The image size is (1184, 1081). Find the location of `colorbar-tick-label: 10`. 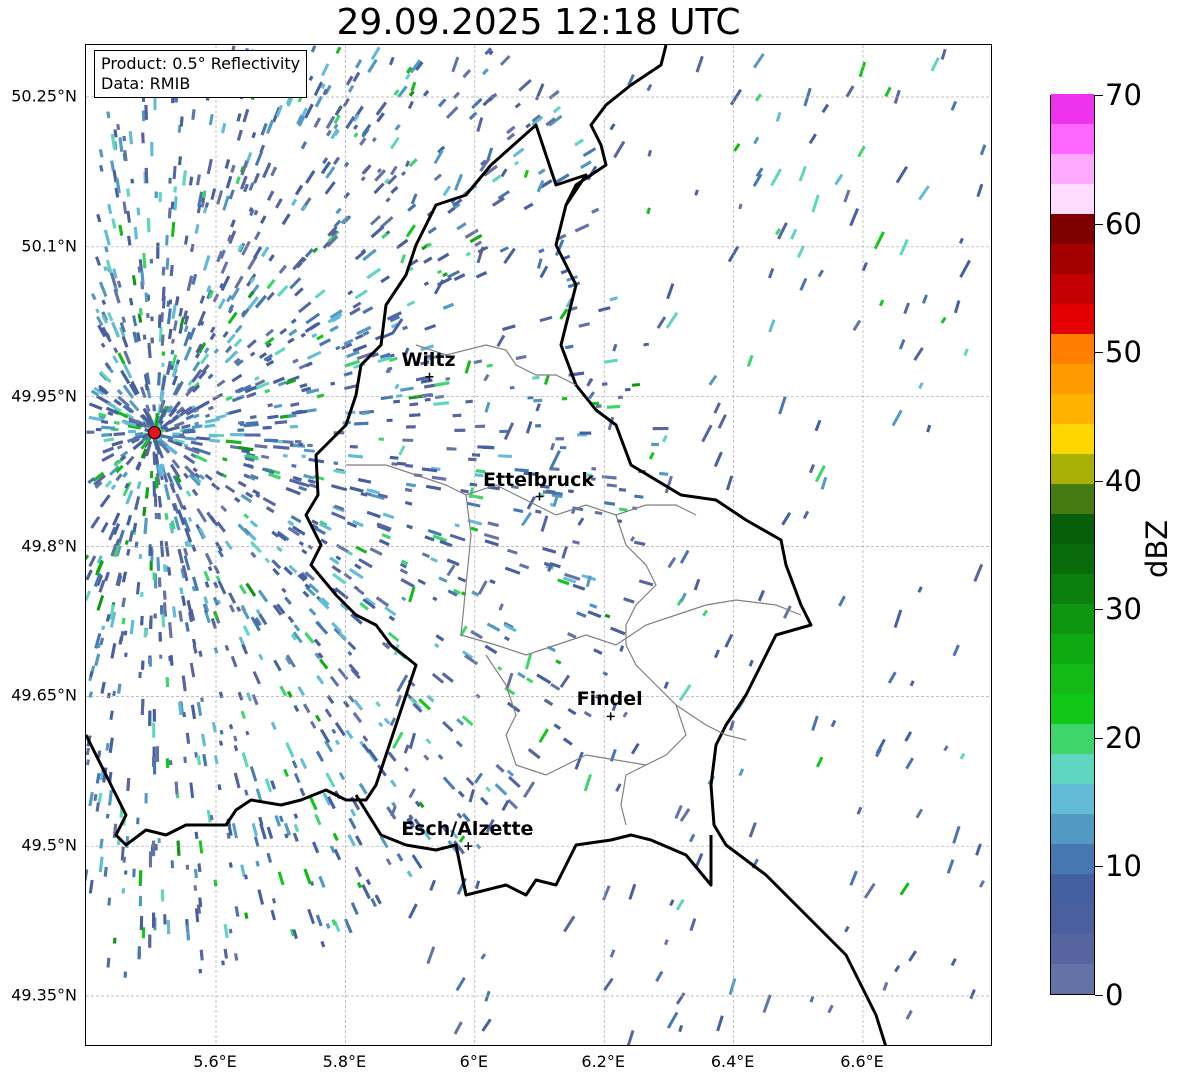

colorbar-tick-label: 10 is located at coordinates (1123, 866).